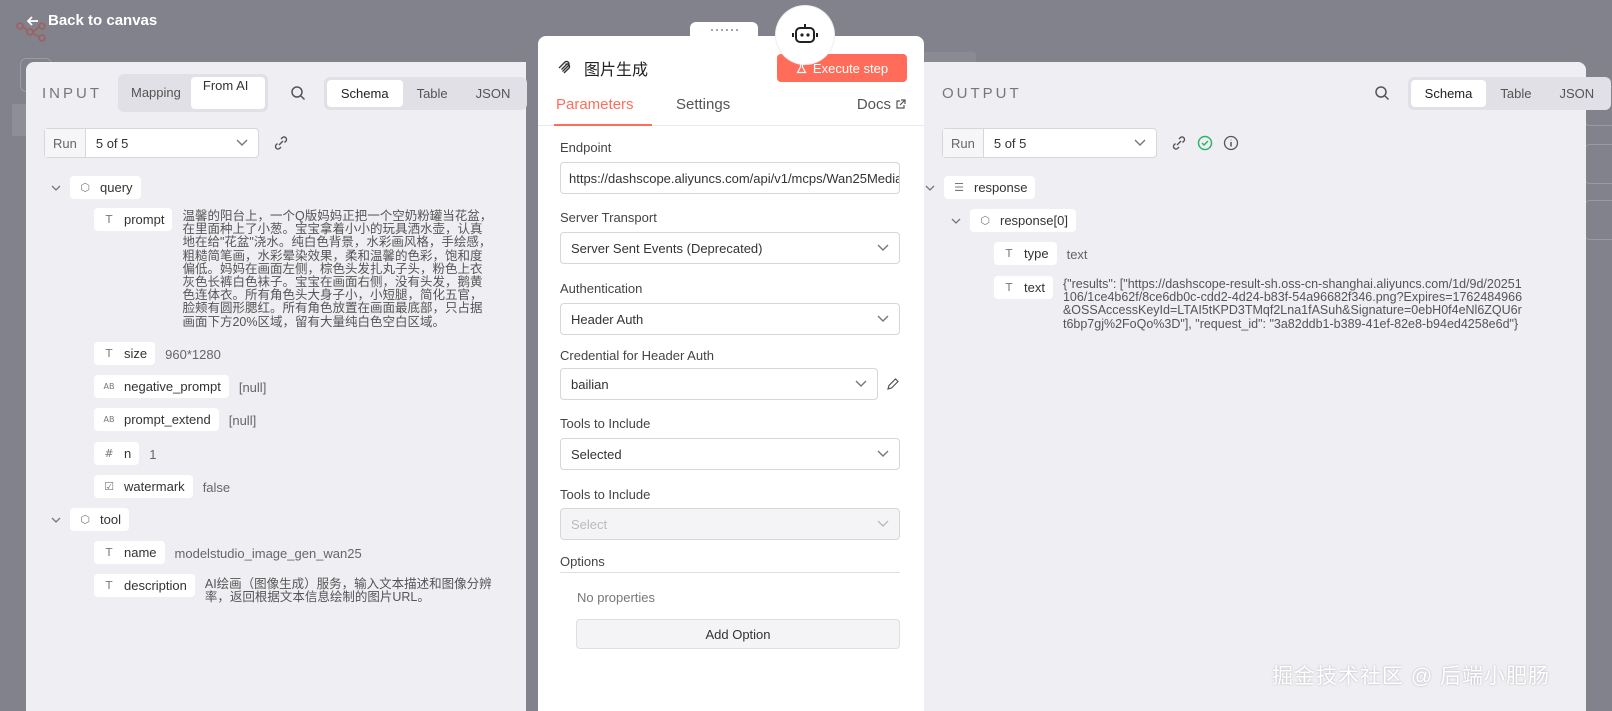  Describe the element at coordinates (364, 93) in the screenshot. I see `input-tab-schema: Schema` at that location.